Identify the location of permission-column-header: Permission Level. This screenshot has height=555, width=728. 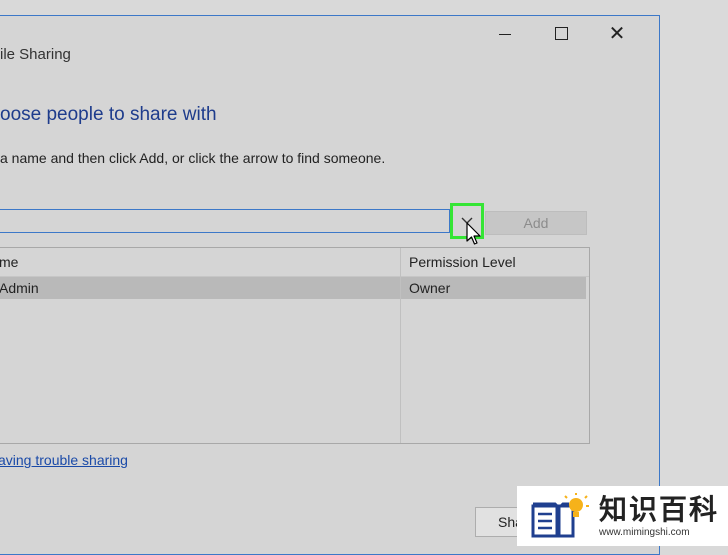
(462, 262).